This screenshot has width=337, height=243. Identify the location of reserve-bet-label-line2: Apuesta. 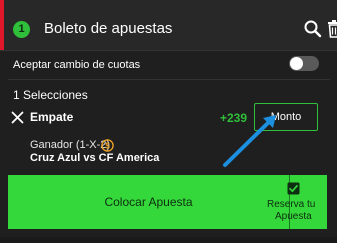
(293, 216).